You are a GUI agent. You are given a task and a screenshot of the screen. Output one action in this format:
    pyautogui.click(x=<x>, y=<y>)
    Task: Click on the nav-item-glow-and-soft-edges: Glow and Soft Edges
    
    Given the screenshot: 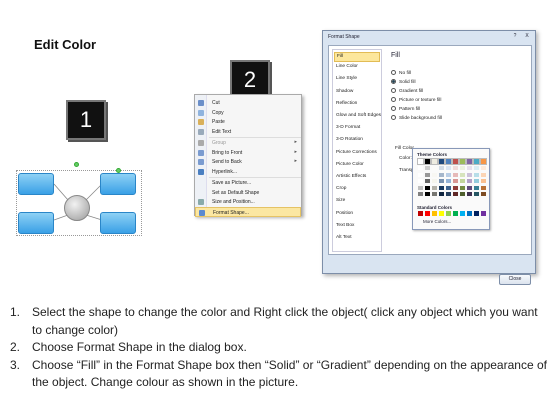 What is the action you would take?
    pyautogui.click(x=358, y=115)
    